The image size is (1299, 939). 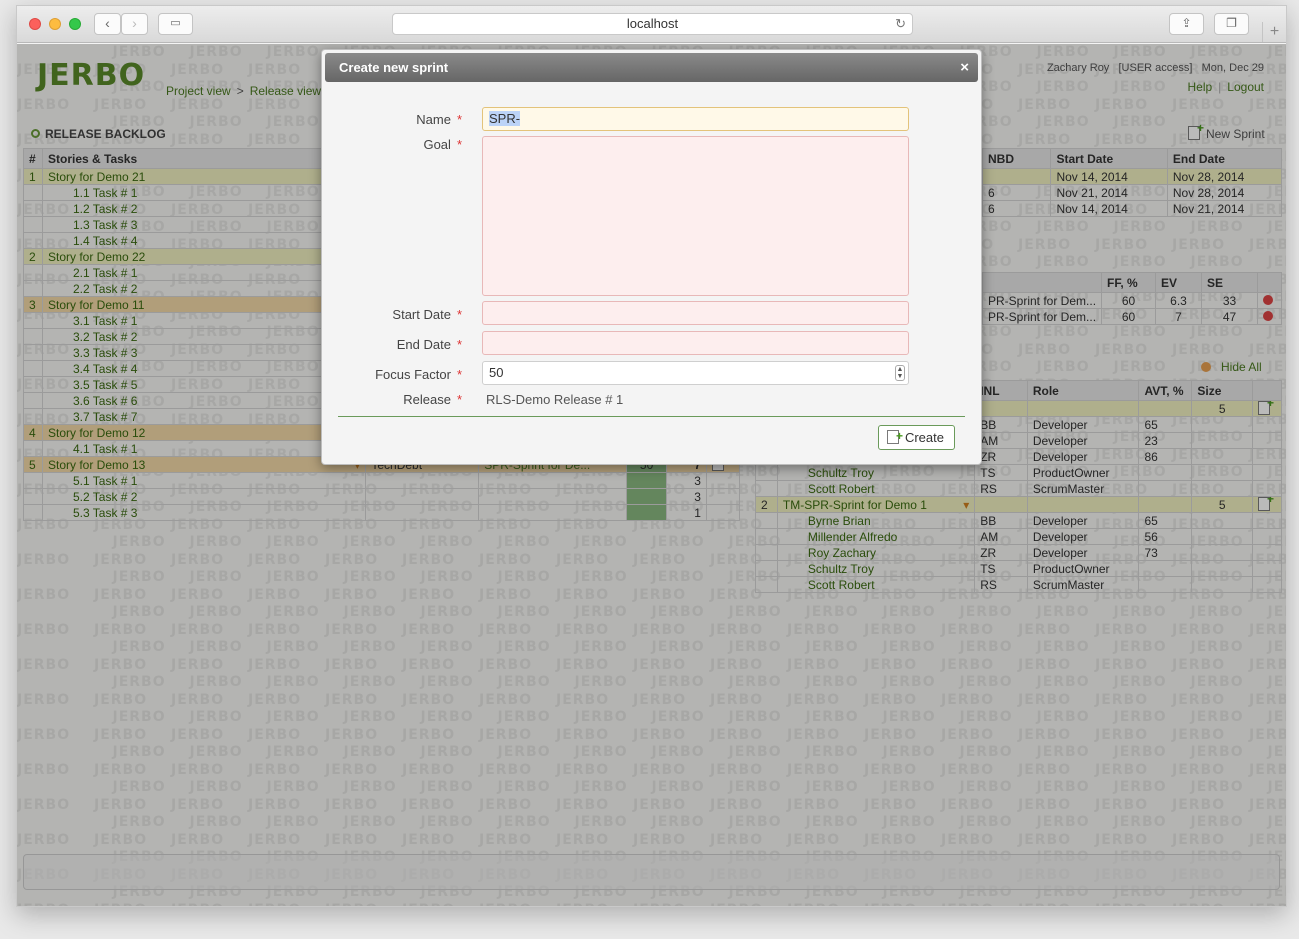 What do you see at coordinates (496, 372) in the screenshot?
I see `focus-factor-value: 50` at bounding box center [496, 372].